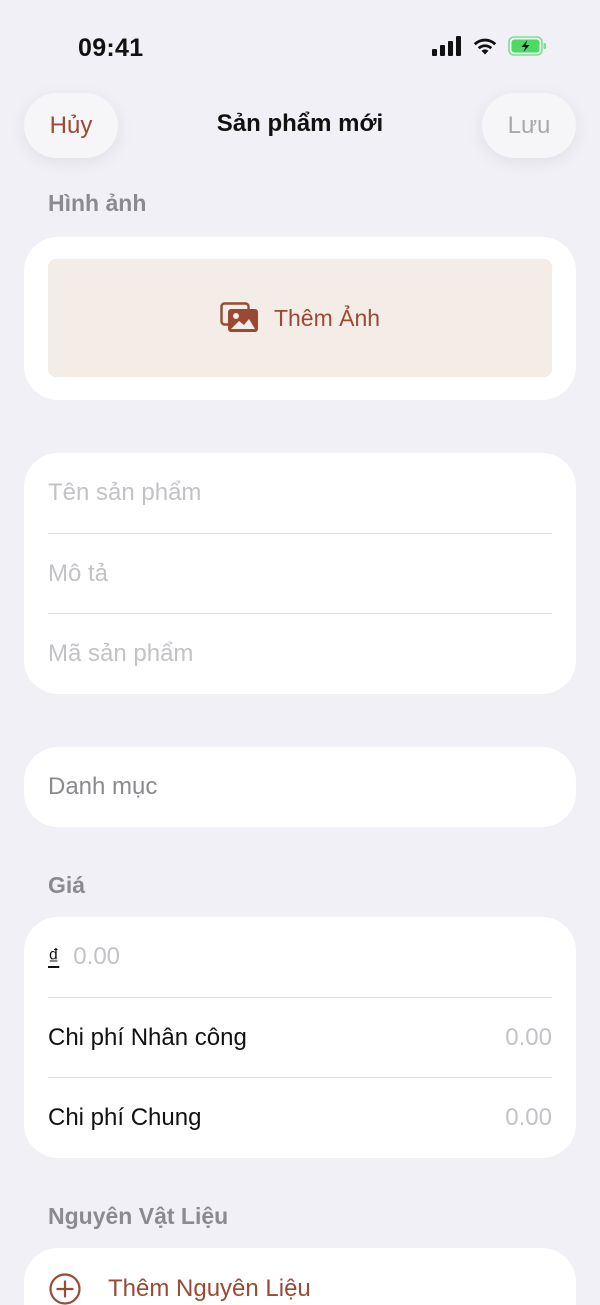  What do you see at coordinates (300, 957) in the screenshot?
I see `price-field: ₫ 0.00` at bounding box center [300, 957].